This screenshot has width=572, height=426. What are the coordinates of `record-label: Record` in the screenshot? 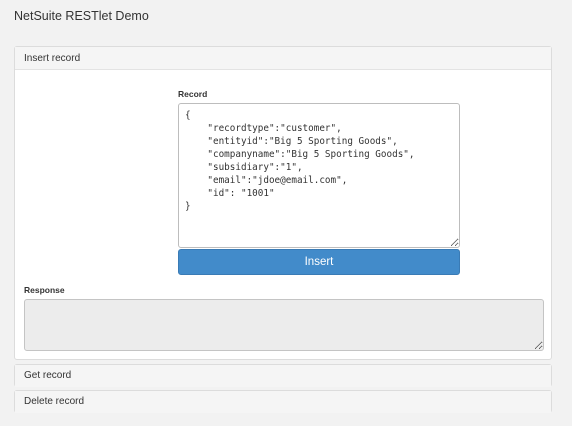 It's located at (193, 94).